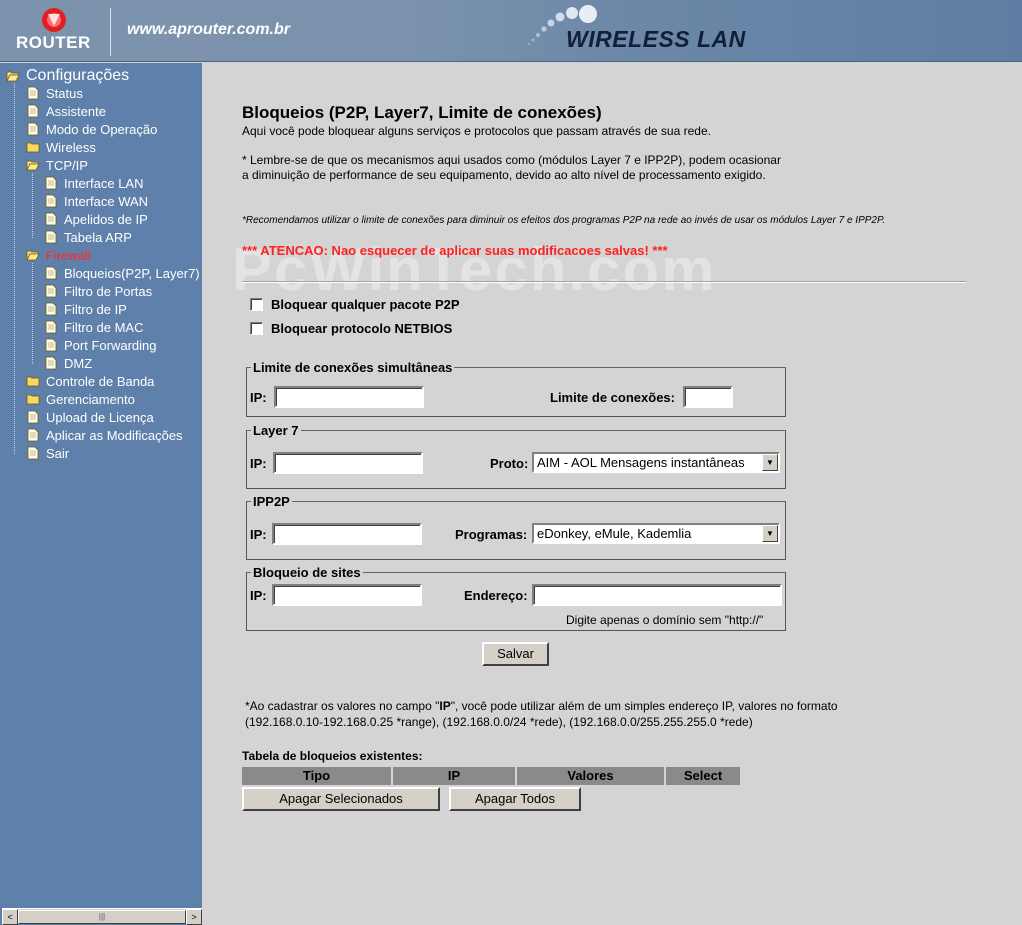 This screenshot has width=1022, height=925. What do you see at coordinates (307, 572) in the screenshot?
I see `sites-legend: Bloqueio de sites` at bounding box center [307, 572].